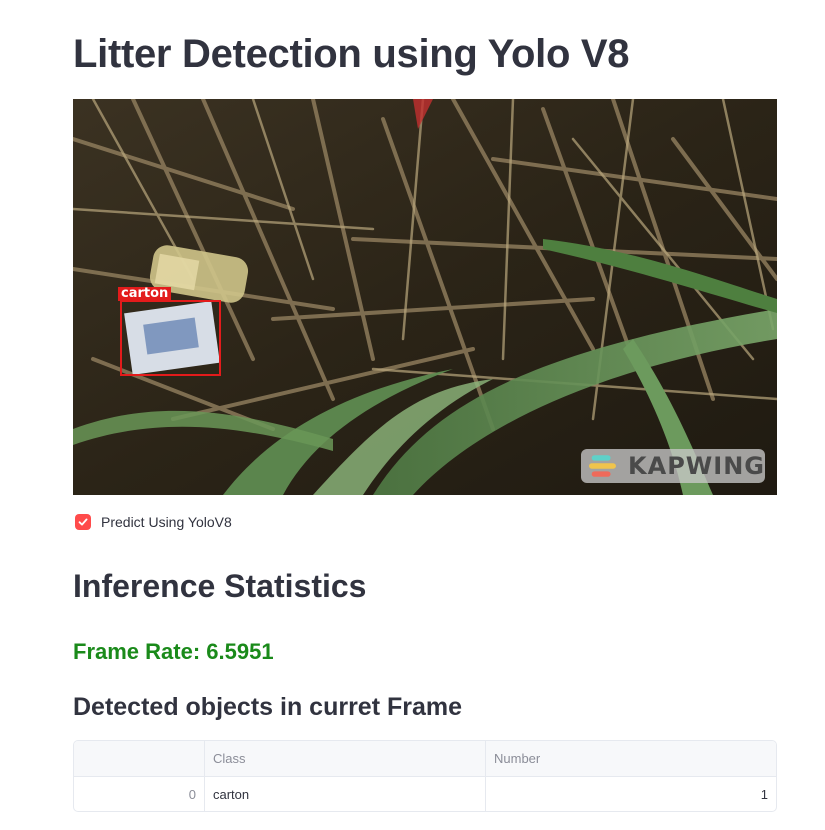  Describe the element at coordinates (344, 794) in the screenshot. I see `table-cell-class: carton` at that location.